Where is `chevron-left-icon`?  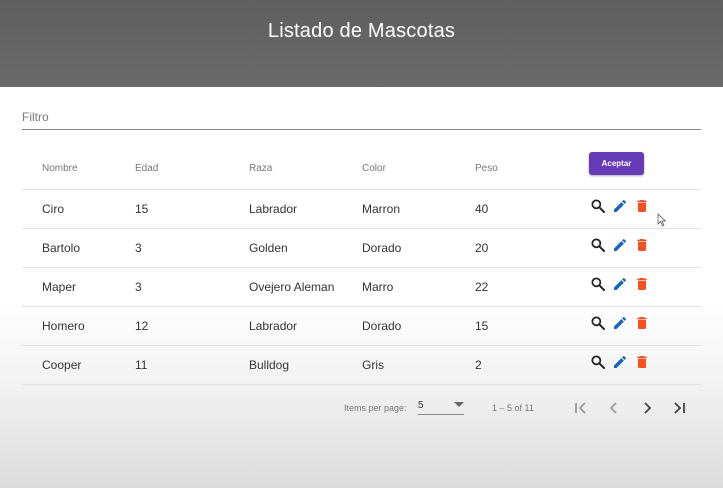 chevron-left-icon is located at coordinates (613, 408).